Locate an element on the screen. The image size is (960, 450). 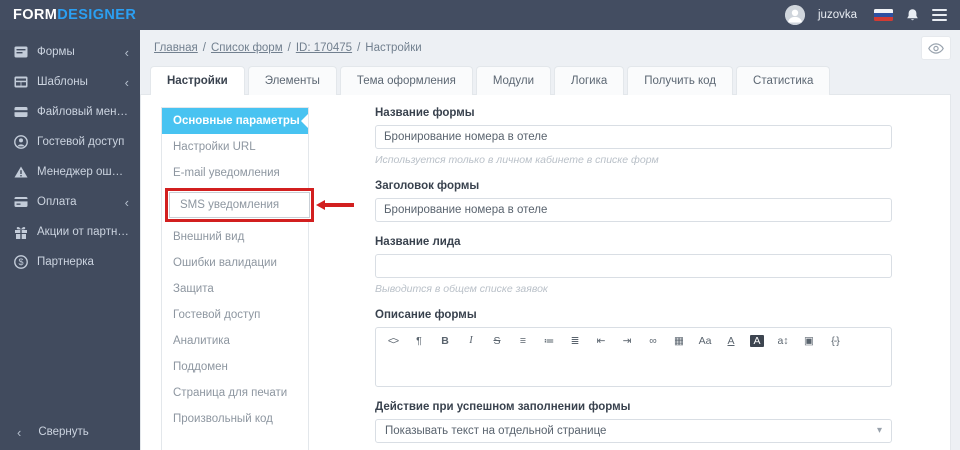
app-header: FORMDESIGNER juzovka is located at coordinates (480, 15).